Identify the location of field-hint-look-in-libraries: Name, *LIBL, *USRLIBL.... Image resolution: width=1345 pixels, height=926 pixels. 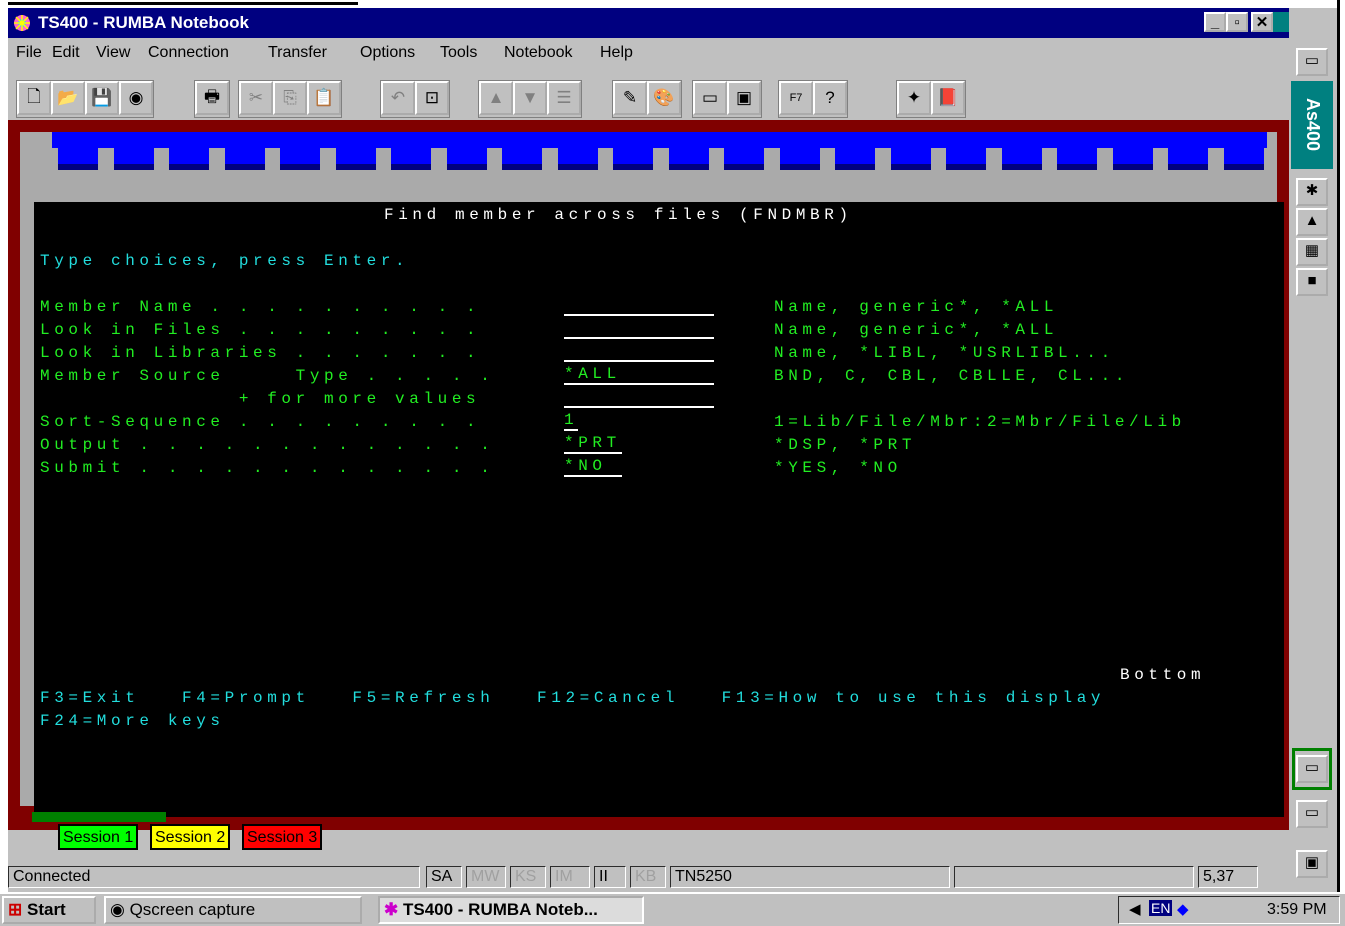
(944, 353).